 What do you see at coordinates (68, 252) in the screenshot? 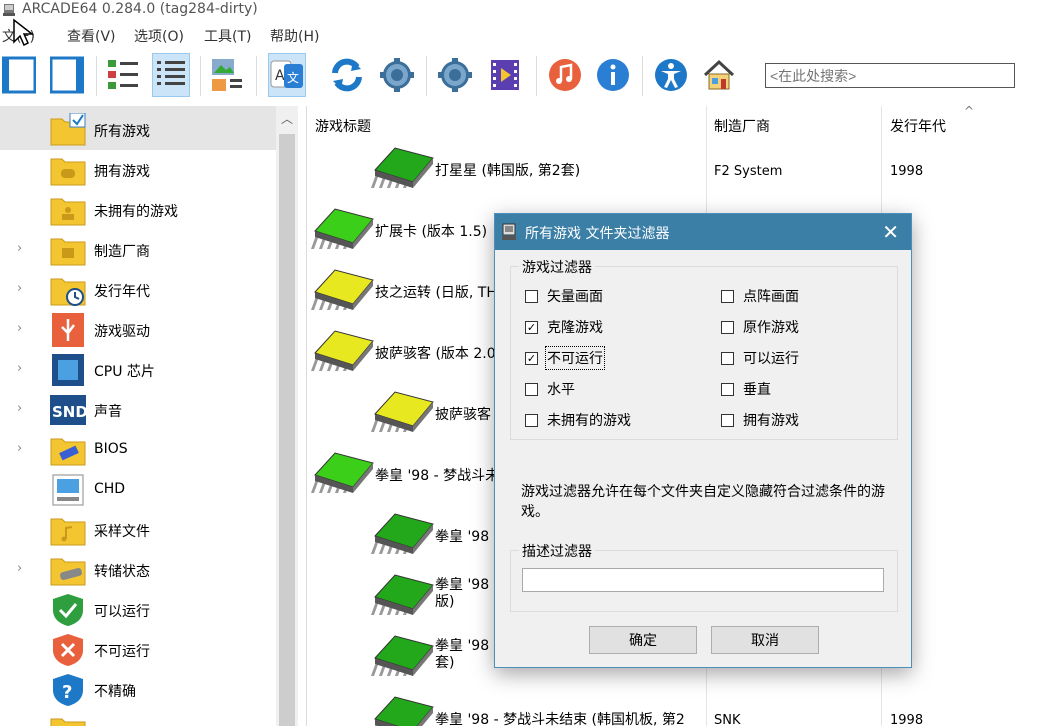
I see `folder-manufacturer-icon` at bounding box center [68, 252].